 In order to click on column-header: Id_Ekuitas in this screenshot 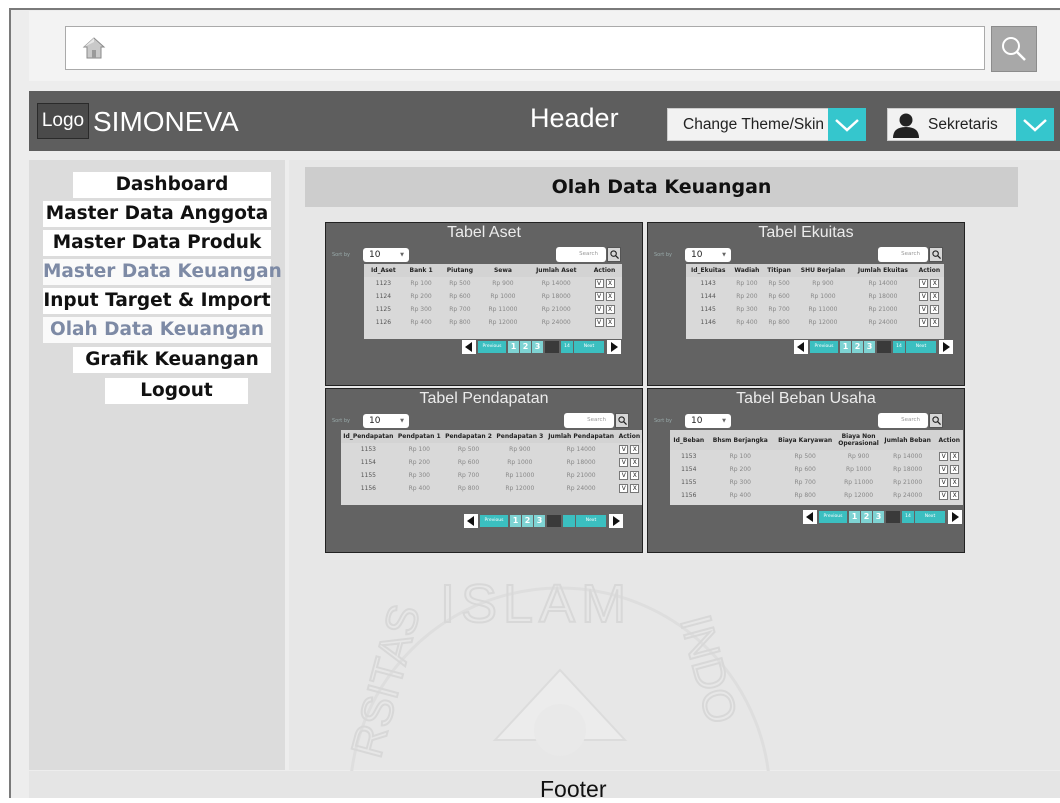, I will do `click(708, 270)`.